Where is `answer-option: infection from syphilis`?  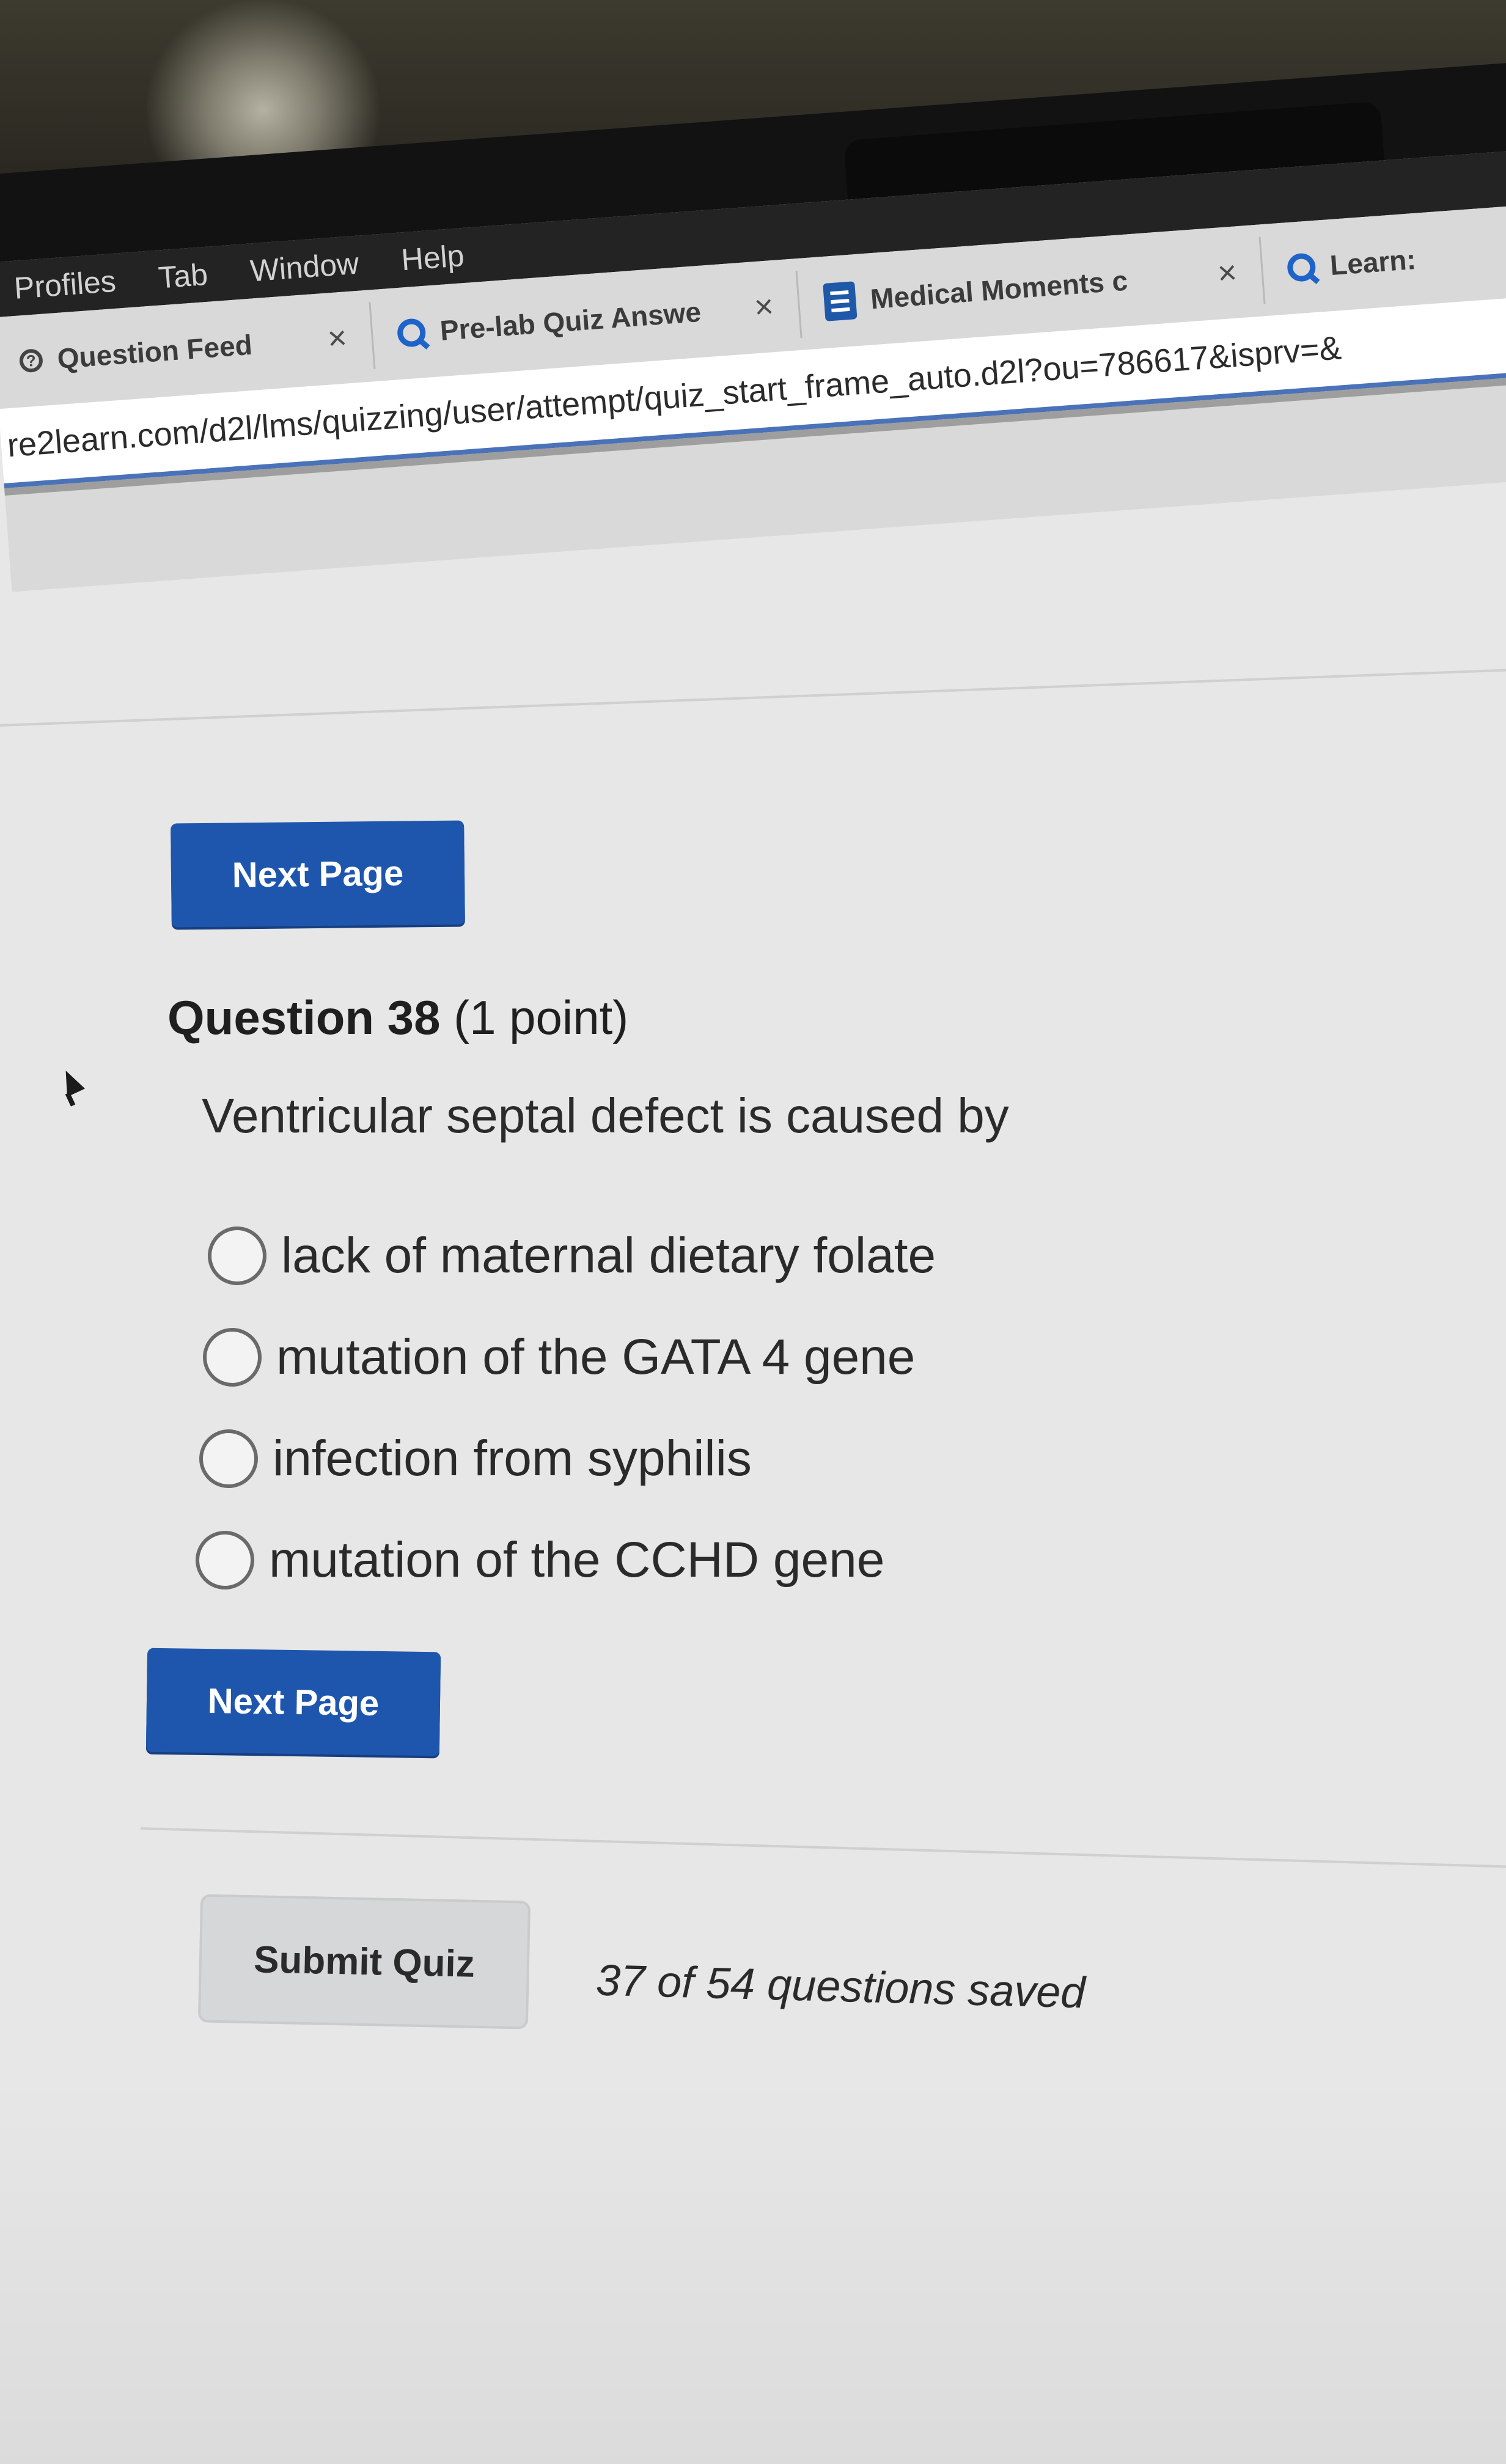 answer-option: infection from syphilis is located at coordinates (717, 1459).